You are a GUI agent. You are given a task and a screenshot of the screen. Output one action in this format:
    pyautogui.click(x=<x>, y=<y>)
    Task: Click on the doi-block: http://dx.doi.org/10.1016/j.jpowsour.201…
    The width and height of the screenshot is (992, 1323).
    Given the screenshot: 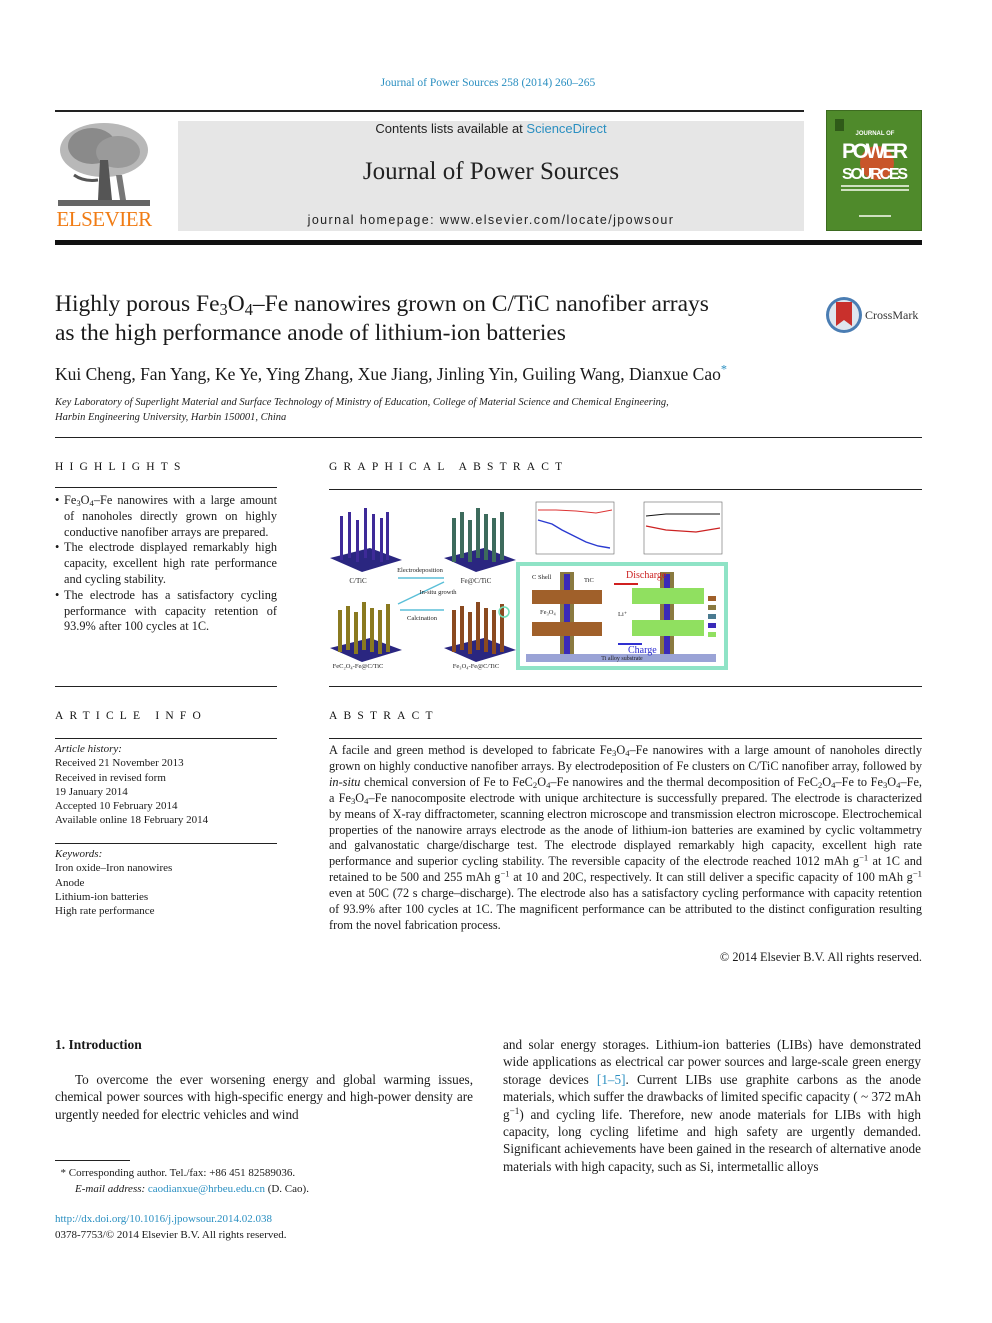 What is the action you would take?
    pyautogui.click(x=171, y=1227)
    